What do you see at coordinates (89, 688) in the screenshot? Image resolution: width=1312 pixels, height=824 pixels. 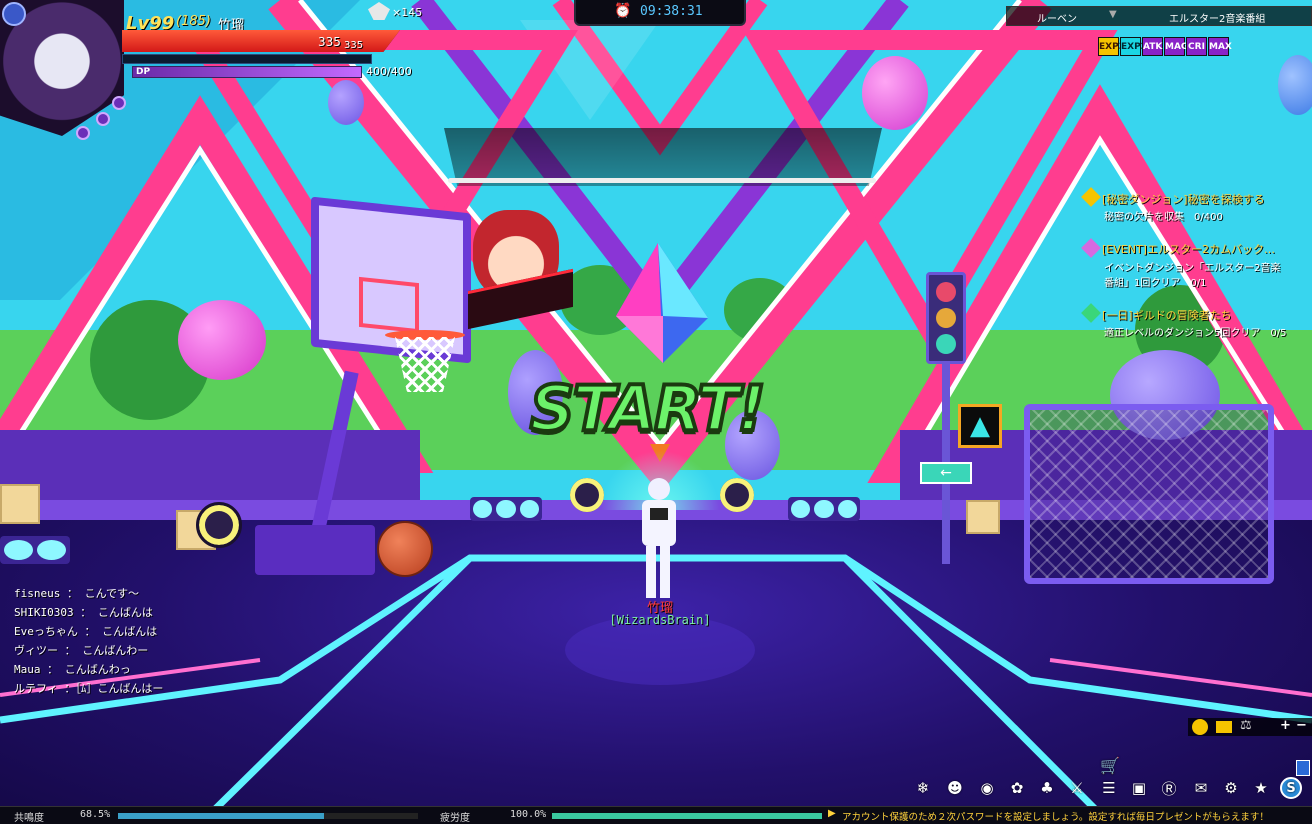 I see `chat-message: ルテフィ ：［ﾑ］こんばんはー` at bounding box center [89, 688].